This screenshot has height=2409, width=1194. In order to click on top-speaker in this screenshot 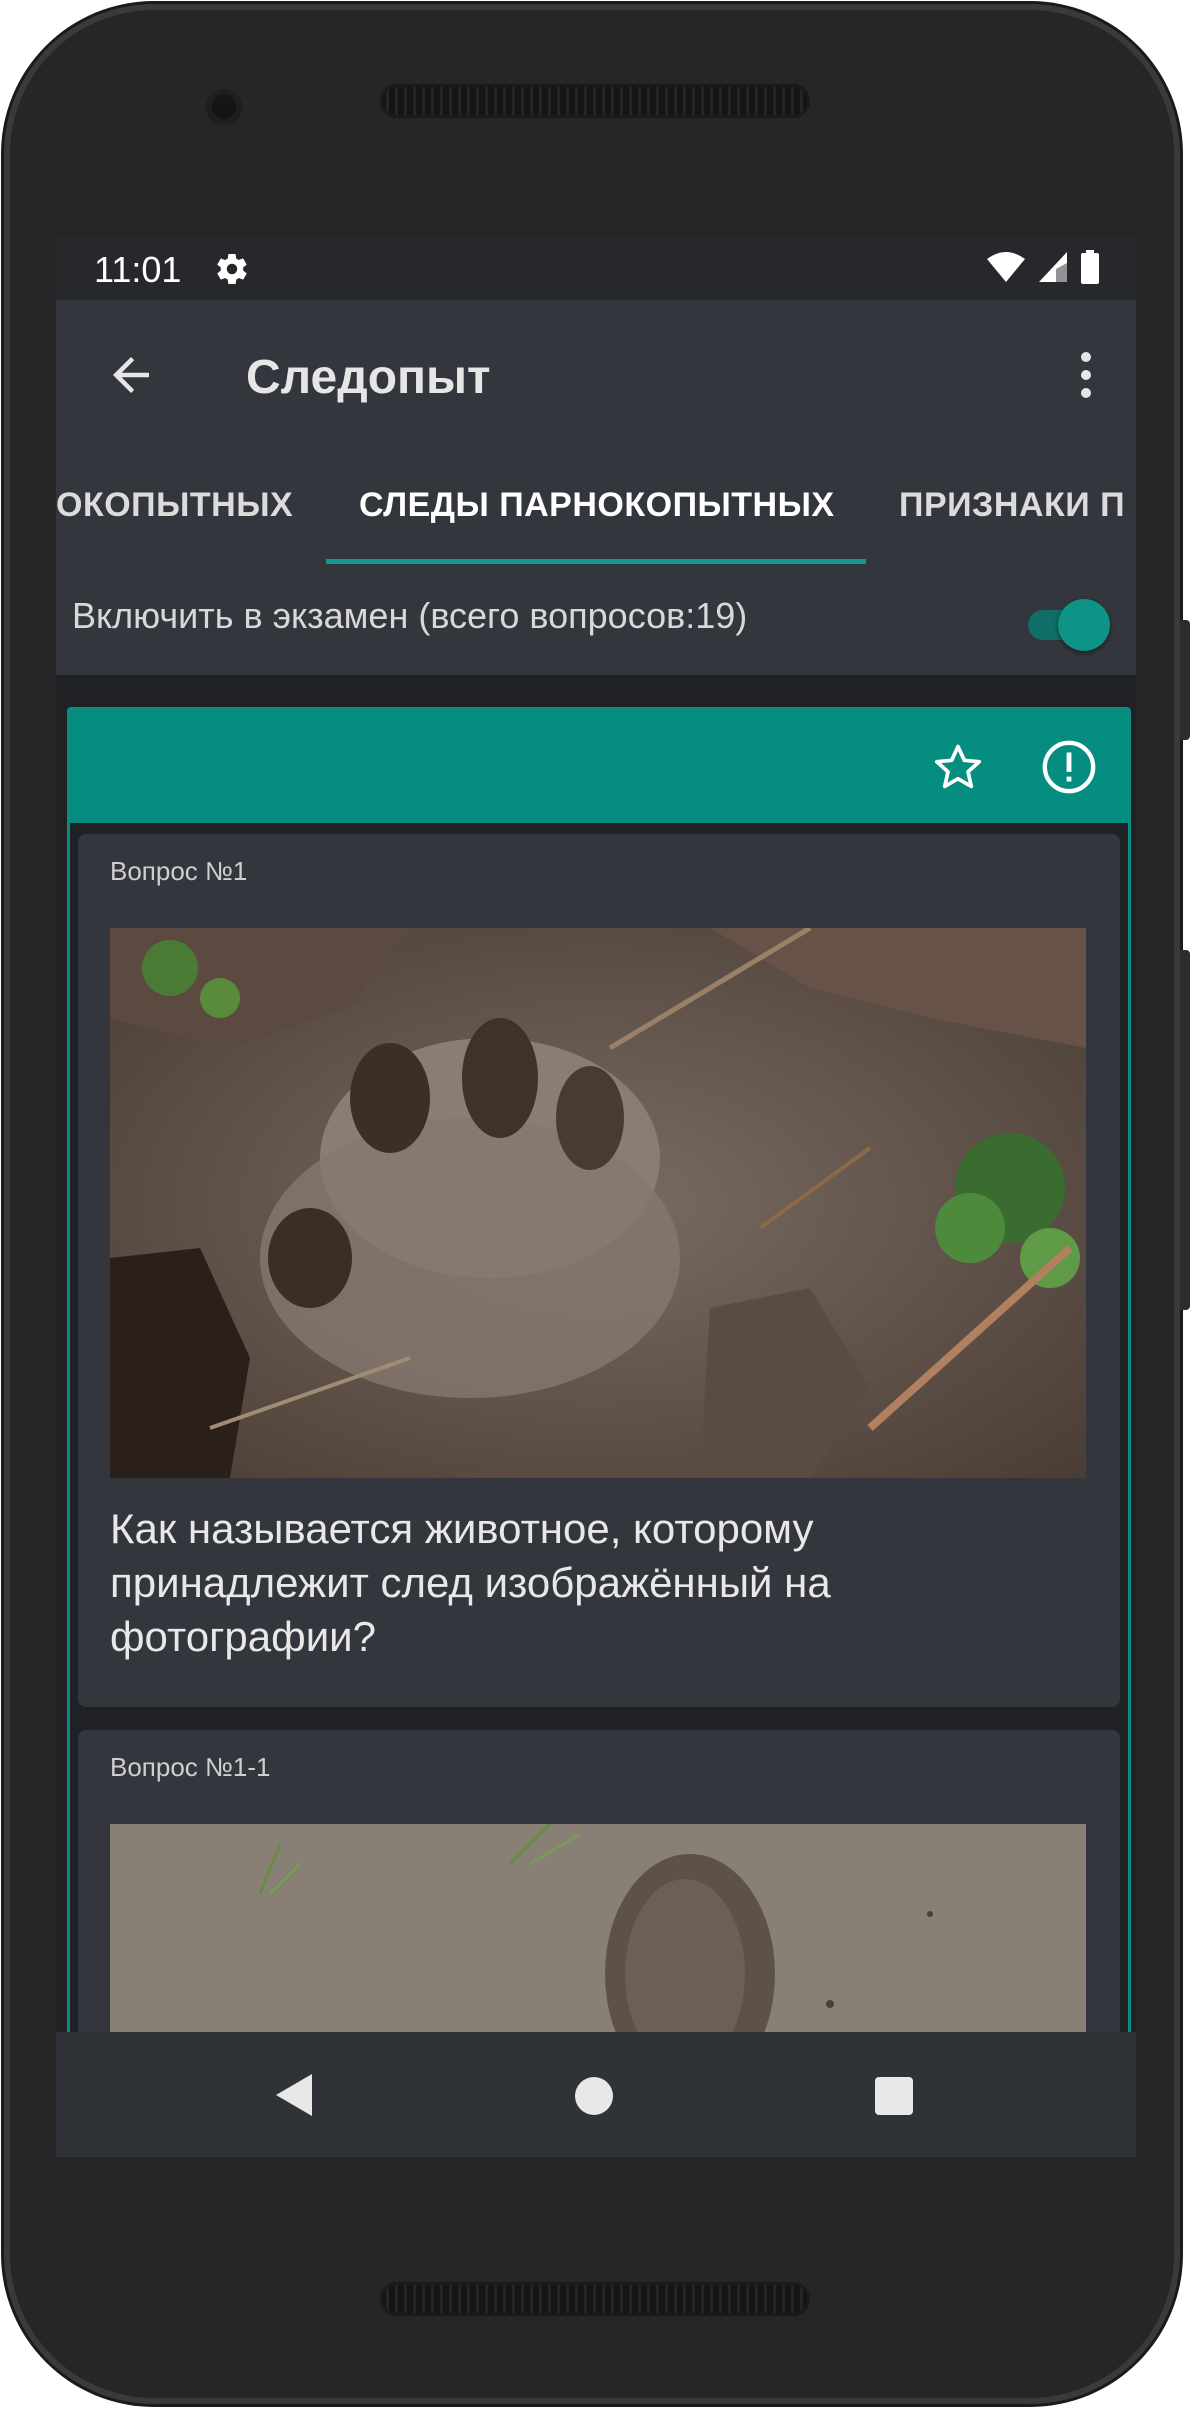, I will do `click(595, 101)`.